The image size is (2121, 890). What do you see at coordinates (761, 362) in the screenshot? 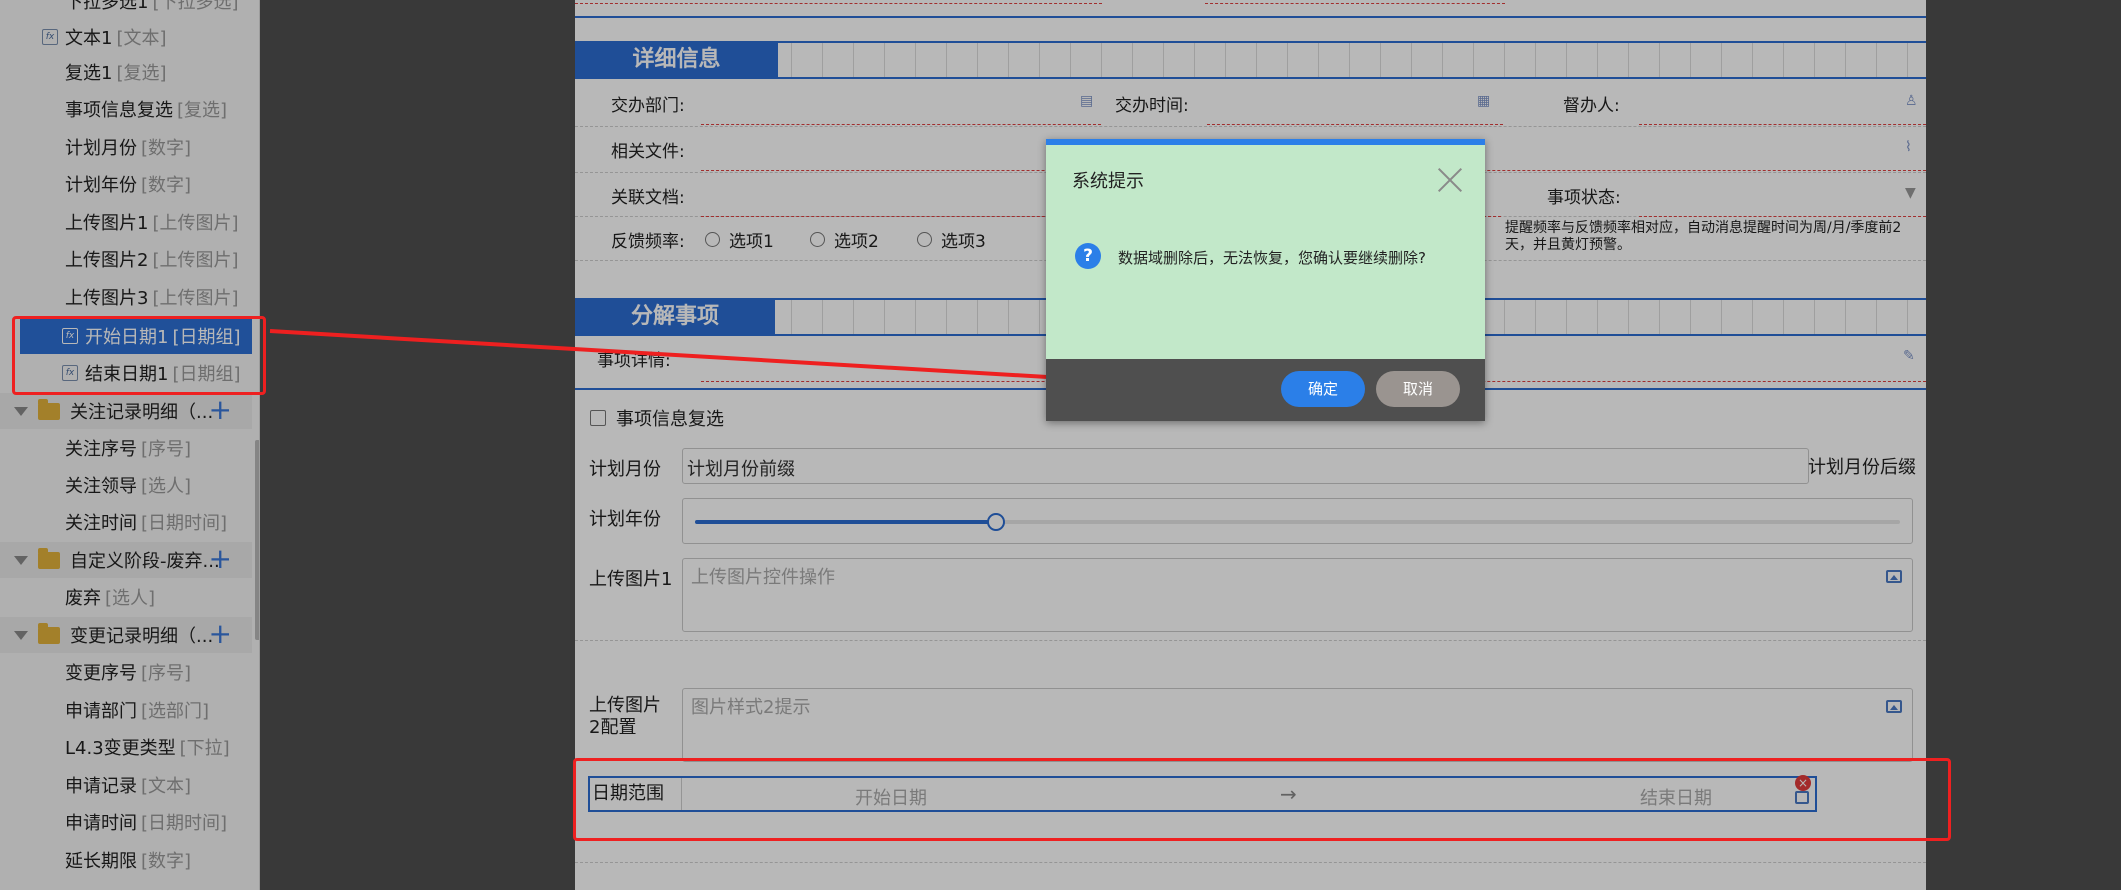
I see `annotation-arrow` at bounding box center [761, 362].